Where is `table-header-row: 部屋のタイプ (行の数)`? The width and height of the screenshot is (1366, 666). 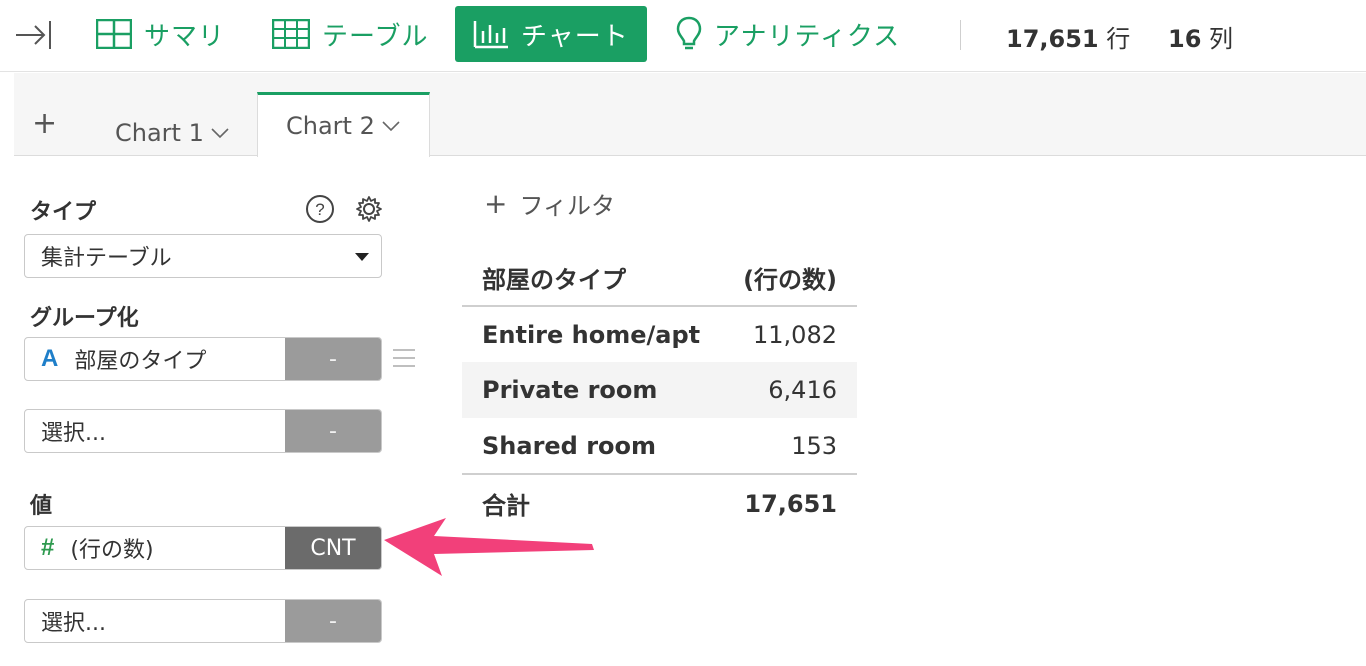
table-header-row: 部屋のタイプ (行の数) is located at coordinates (659, 278).